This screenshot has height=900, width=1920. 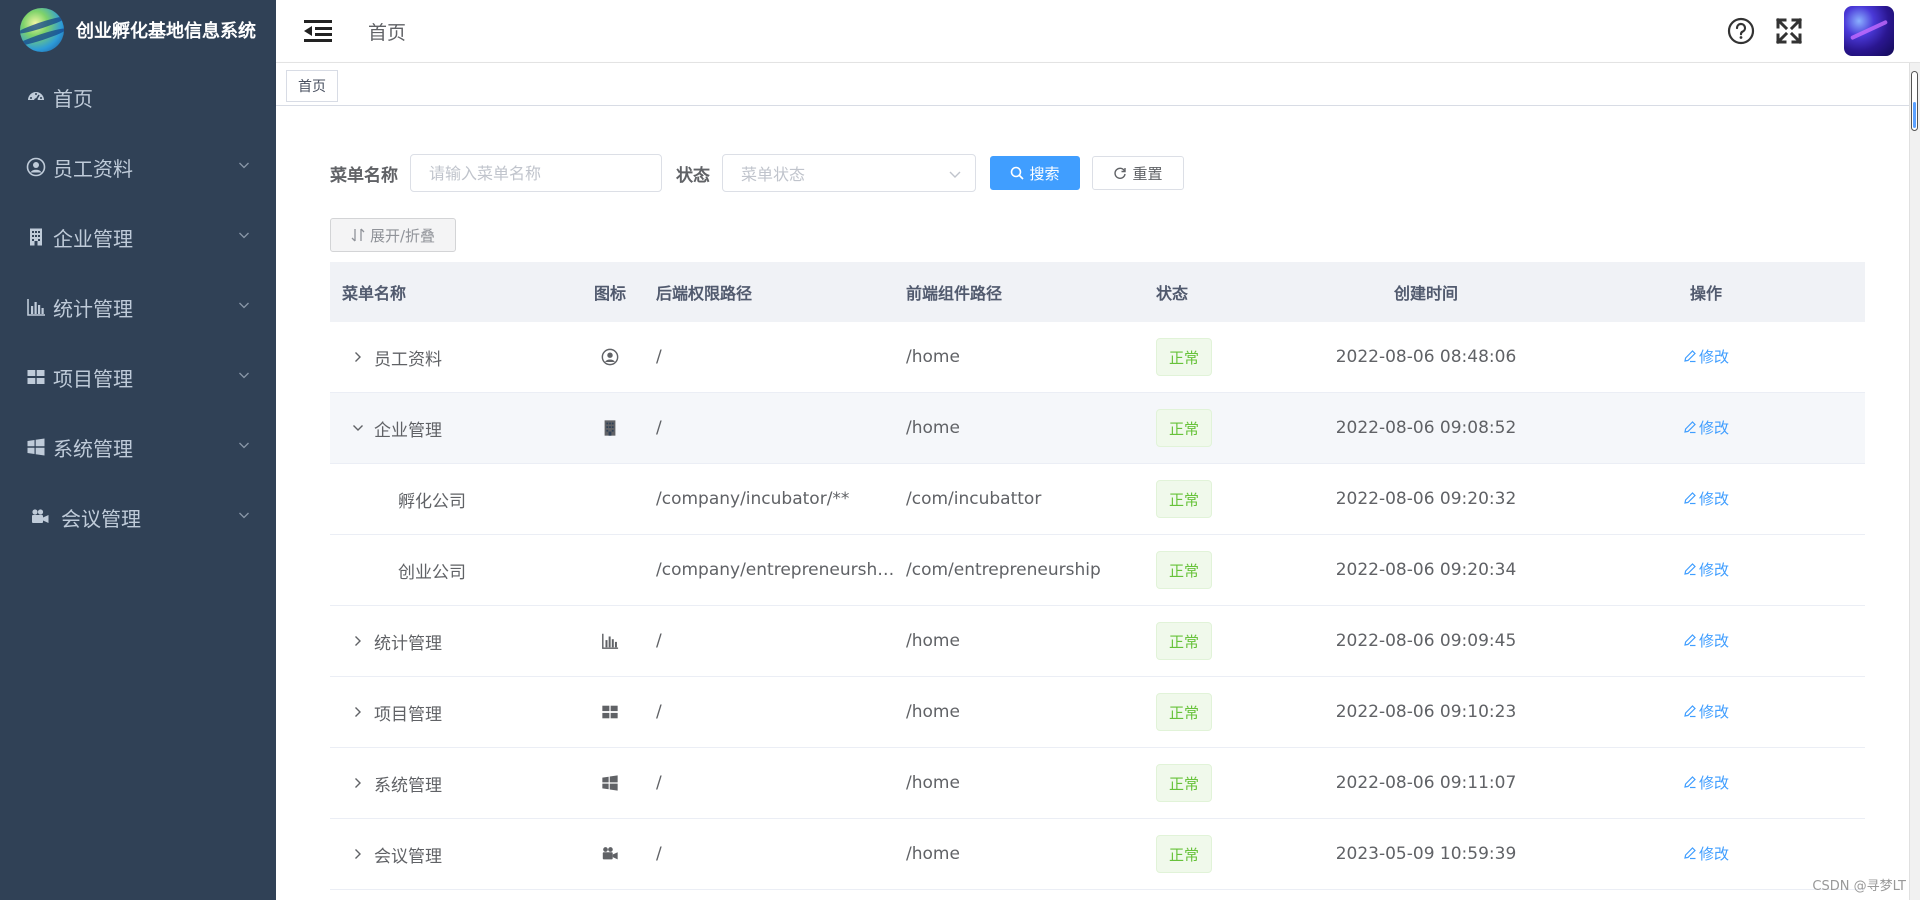 What do you see at coordinates (610, 641) in the screenshot?
I see `bar-chart-icon` at bounding box center [610, 641].